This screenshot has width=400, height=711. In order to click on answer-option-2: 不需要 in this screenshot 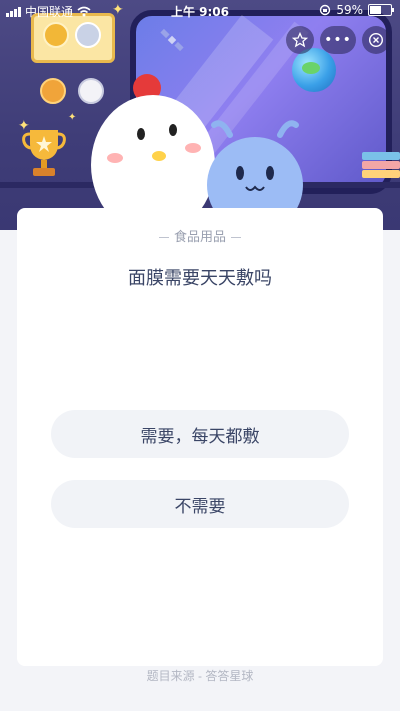, I will do `click(200, 504)`.